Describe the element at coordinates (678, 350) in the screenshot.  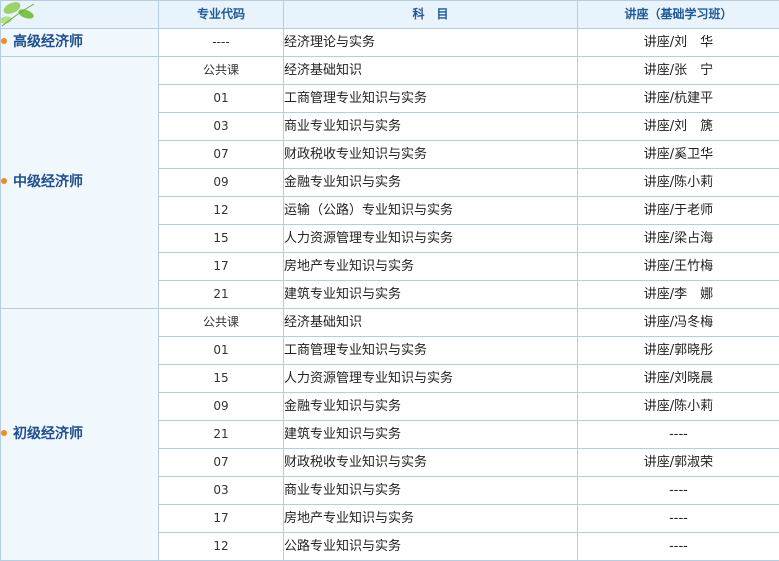
I see `lecture-cell: 讲座/郭晓彤` at that location.